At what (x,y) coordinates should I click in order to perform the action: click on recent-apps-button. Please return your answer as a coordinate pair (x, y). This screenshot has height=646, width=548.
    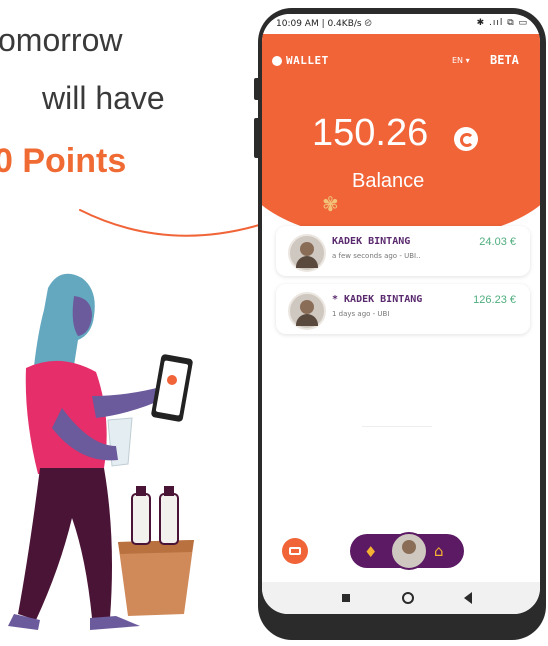
    Looking at the image, I should click on (346, 598).